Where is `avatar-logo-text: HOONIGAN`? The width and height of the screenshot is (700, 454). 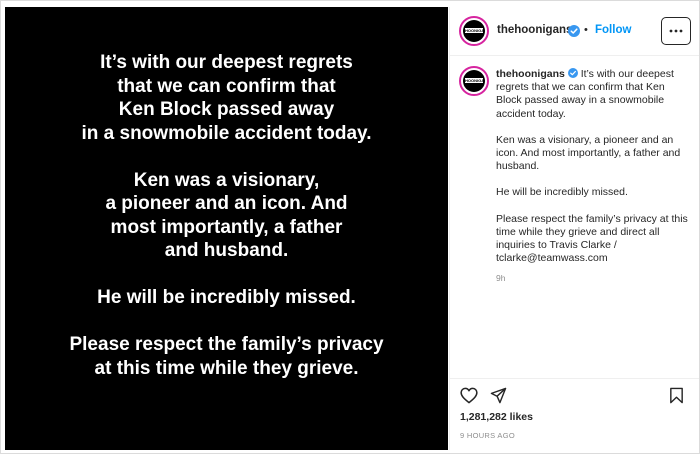 avatar-logo-text: HOONIGAN is located at coordinates (474, 30).